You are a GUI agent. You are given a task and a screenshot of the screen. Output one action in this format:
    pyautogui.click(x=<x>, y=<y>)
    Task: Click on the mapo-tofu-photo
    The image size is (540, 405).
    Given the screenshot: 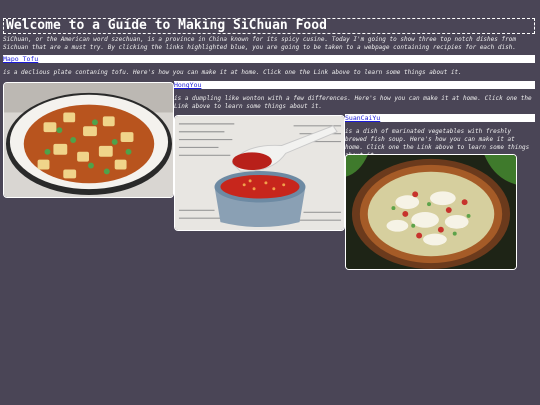 What is the action you would take?
    pyautogui.click(x=88, y=140)
    